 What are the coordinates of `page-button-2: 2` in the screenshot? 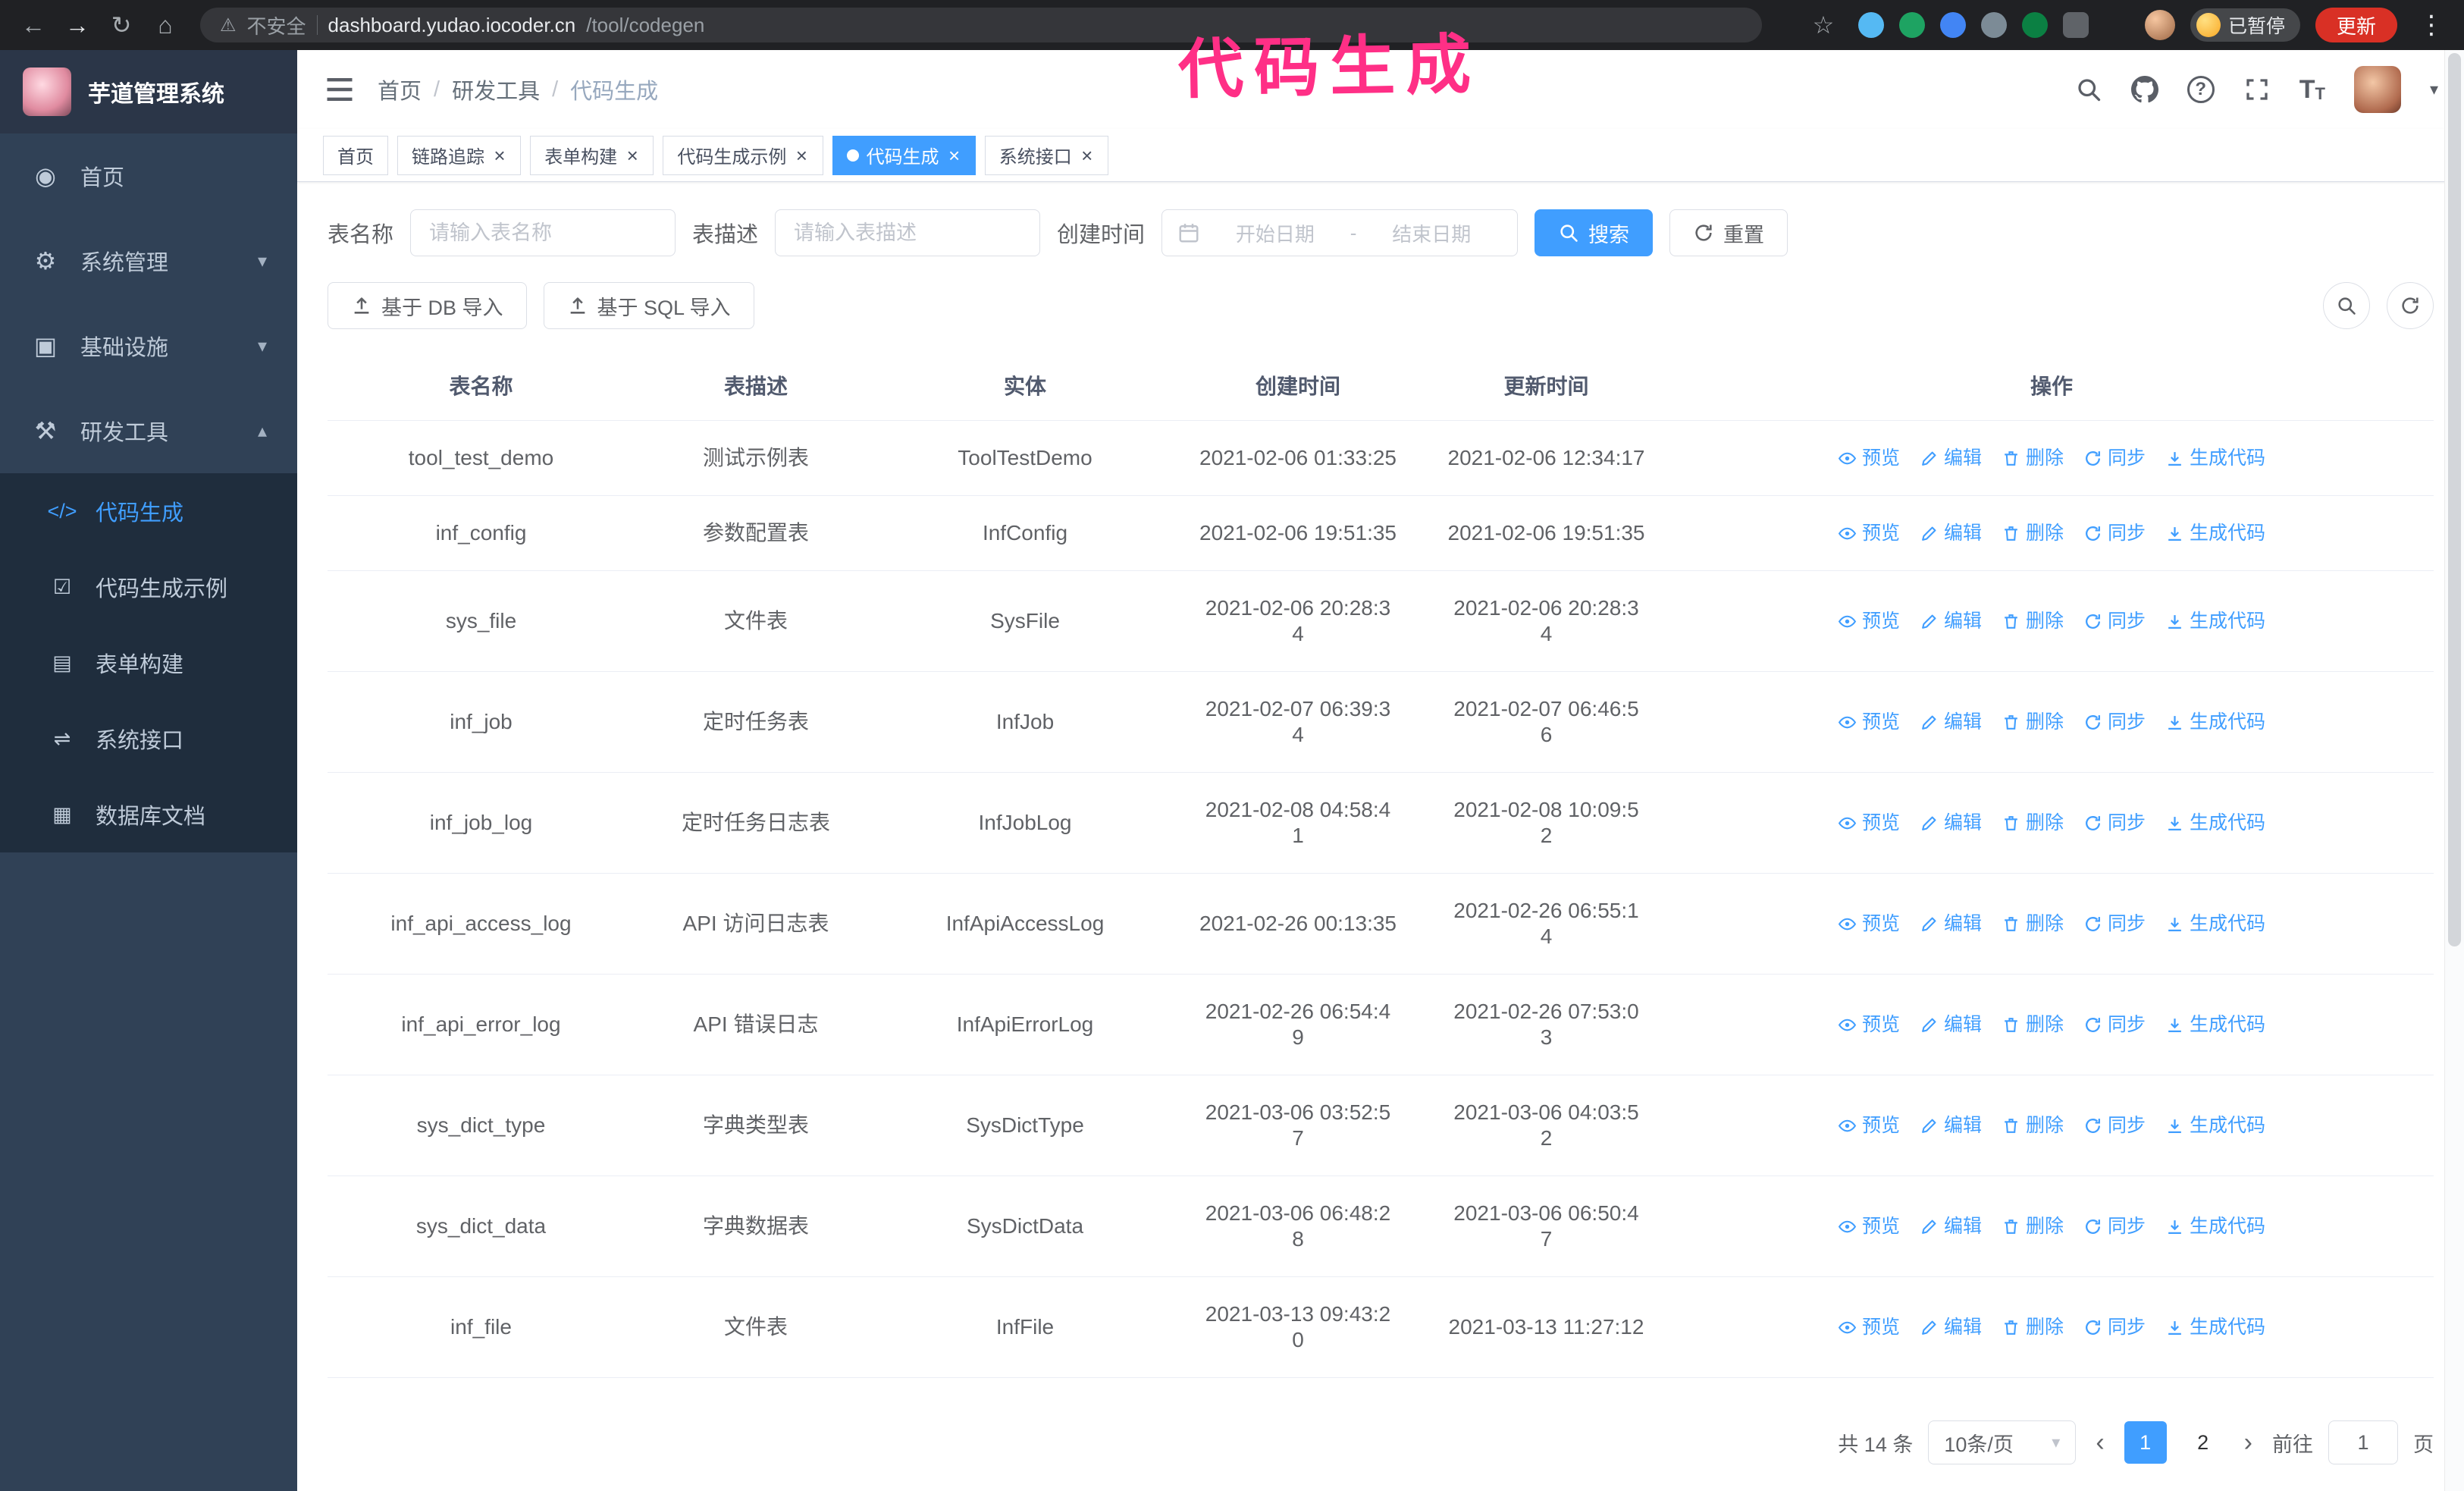 It's located at (2203, 1442).